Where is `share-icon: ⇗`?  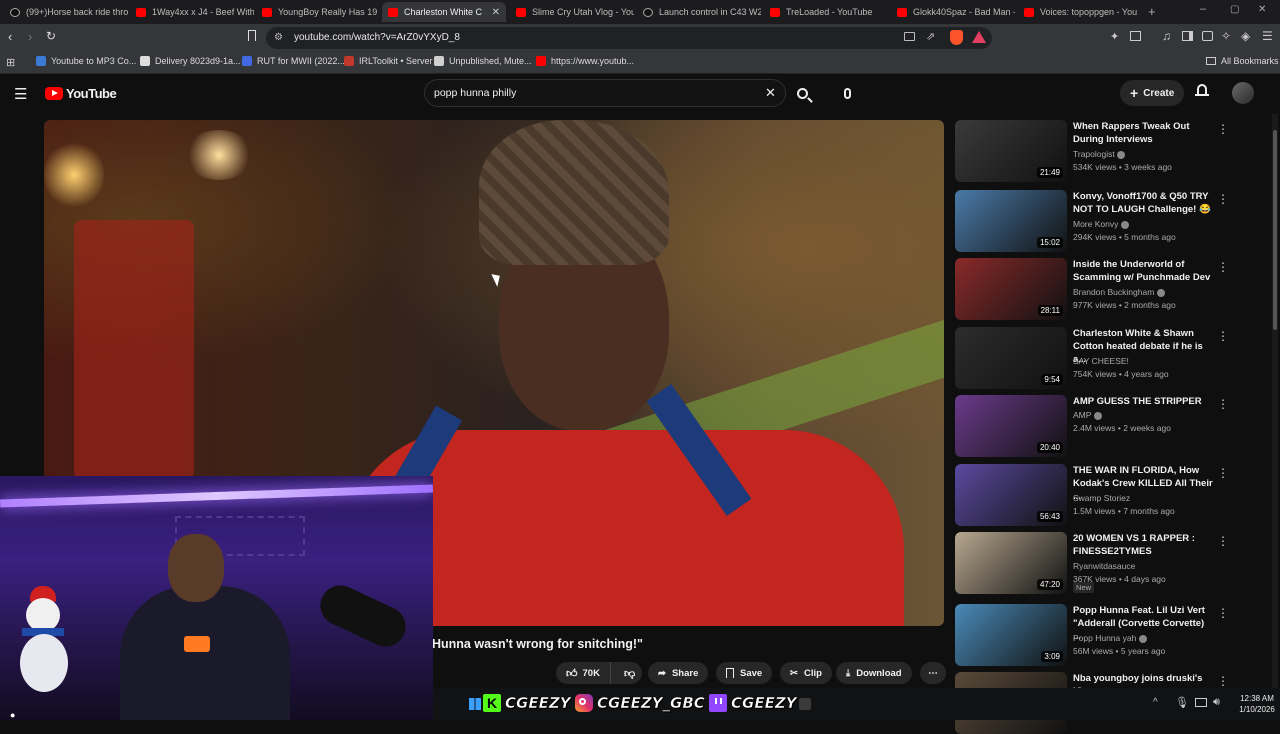 share-icon: ⇗ is located at coordinates (930, 36).